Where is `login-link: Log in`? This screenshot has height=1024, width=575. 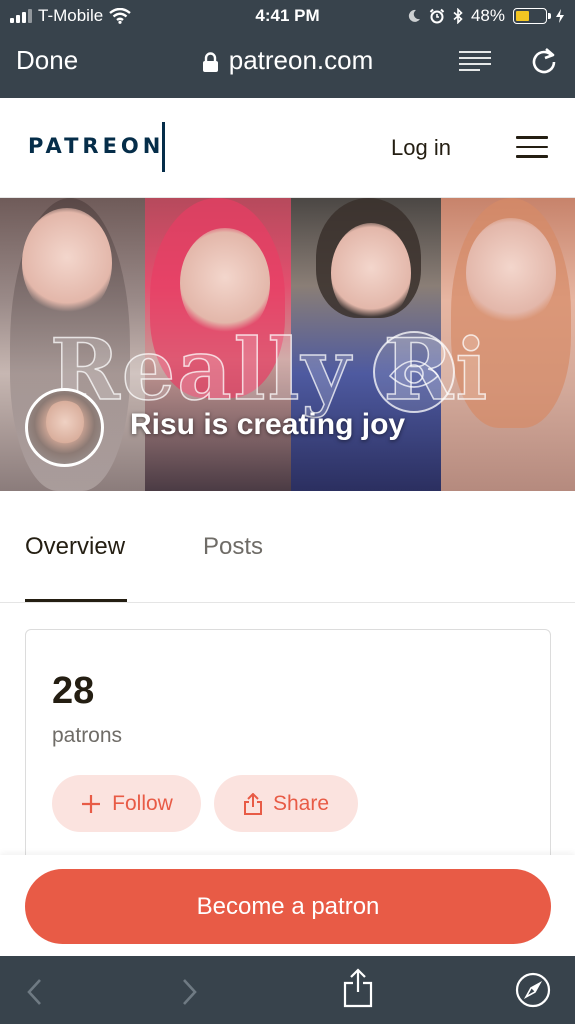
login-link: Log in is located at coordinates (421, 148).